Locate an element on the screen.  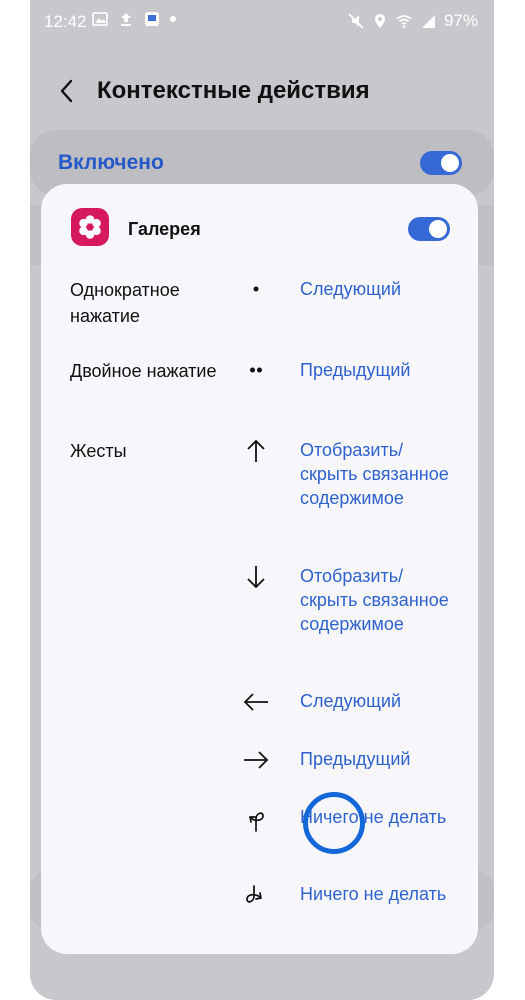
page-title: Контекстные действия is located at coordinates (233, 90).